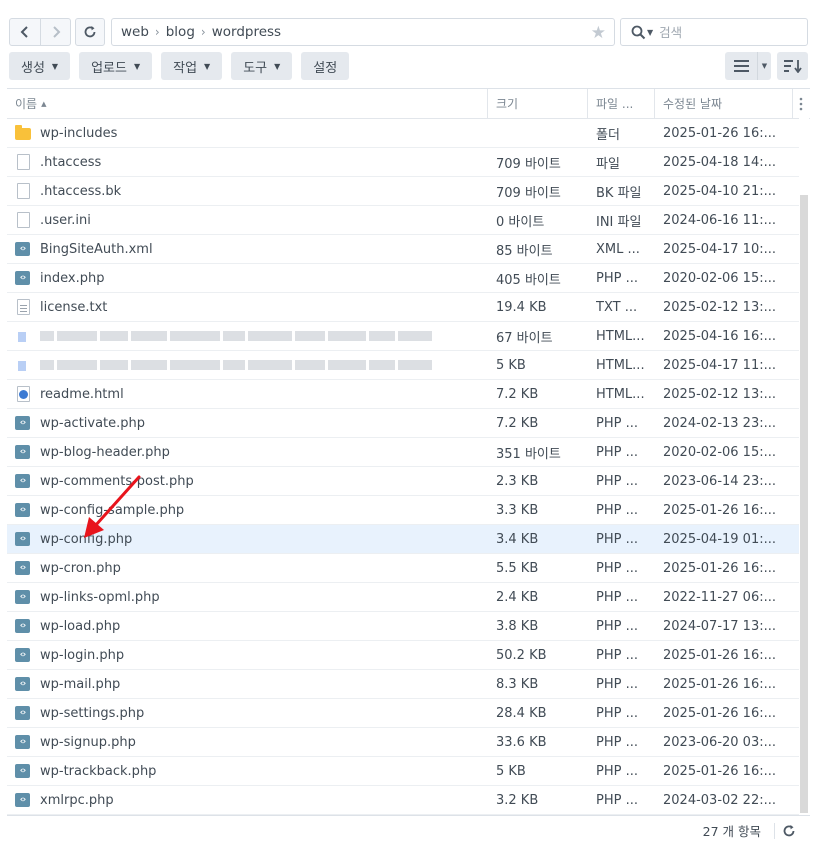 The height and width of the screenshot is (847, 813). Describe the element at coordinates (363, 32) in the screenshot. I see `path-bar: web › blog › wordpress ★` at that location.